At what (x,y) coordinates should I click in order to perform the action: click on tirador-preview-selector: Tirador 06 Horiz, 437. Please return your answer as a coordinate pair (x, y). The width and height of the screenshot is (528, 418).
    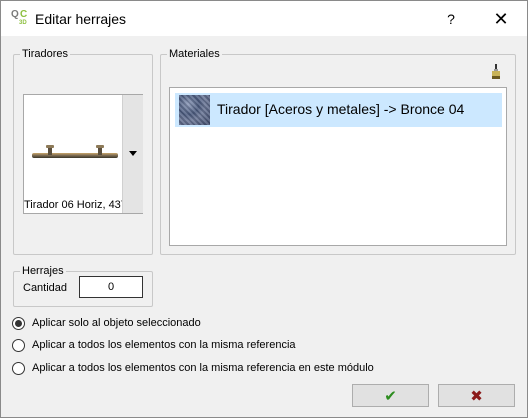
    Looking at the image, I should click on (83, 154).